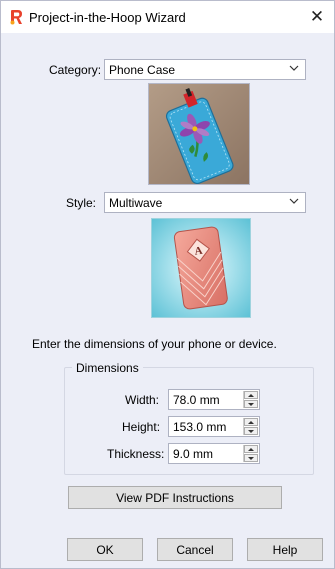  I want to click on width-spin-buttons, so click(250, 399).